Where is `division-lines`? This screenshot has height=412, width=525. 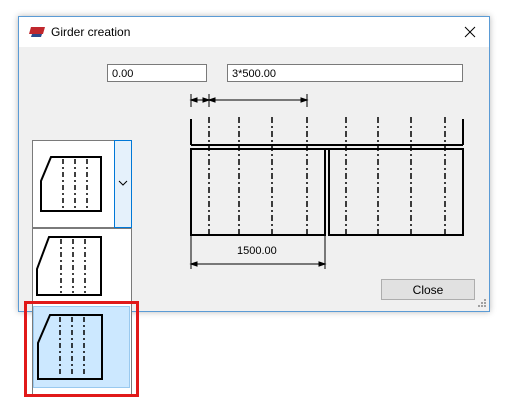
division-lines is located at coordinates (327, 176).